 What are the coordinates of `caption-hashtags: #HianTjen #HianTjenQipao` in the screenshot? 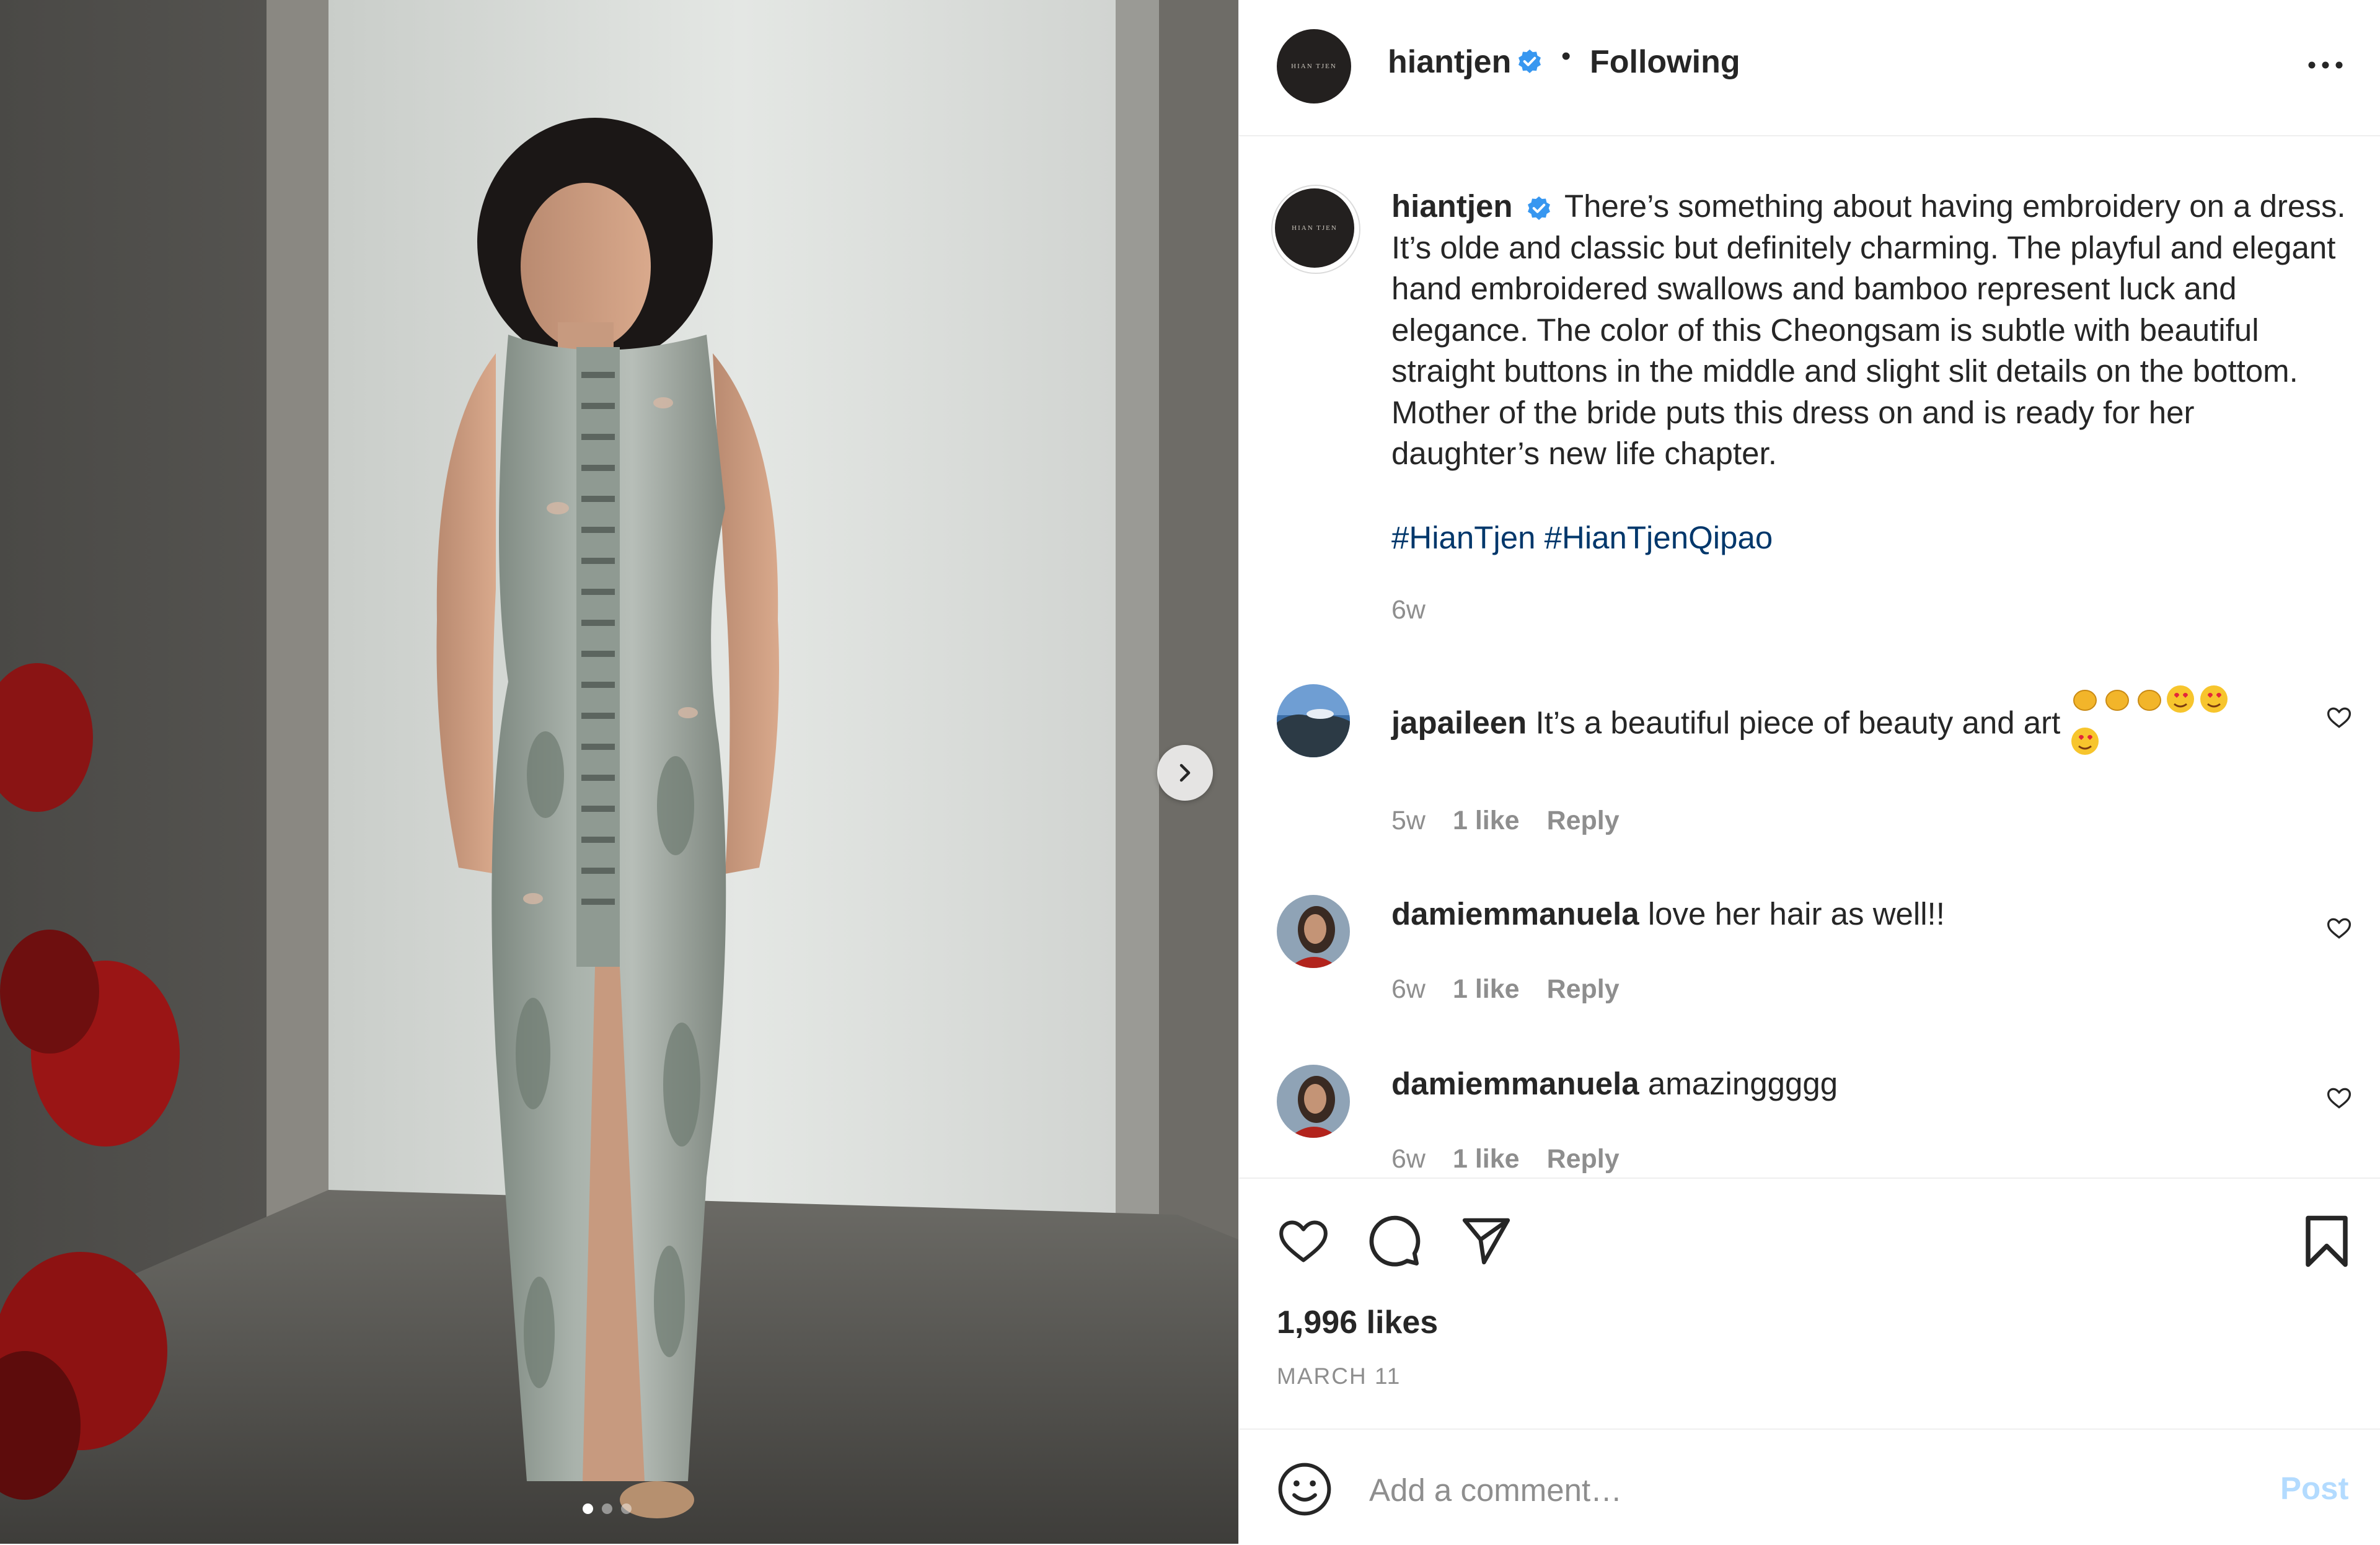 It's located at (1582, 537).